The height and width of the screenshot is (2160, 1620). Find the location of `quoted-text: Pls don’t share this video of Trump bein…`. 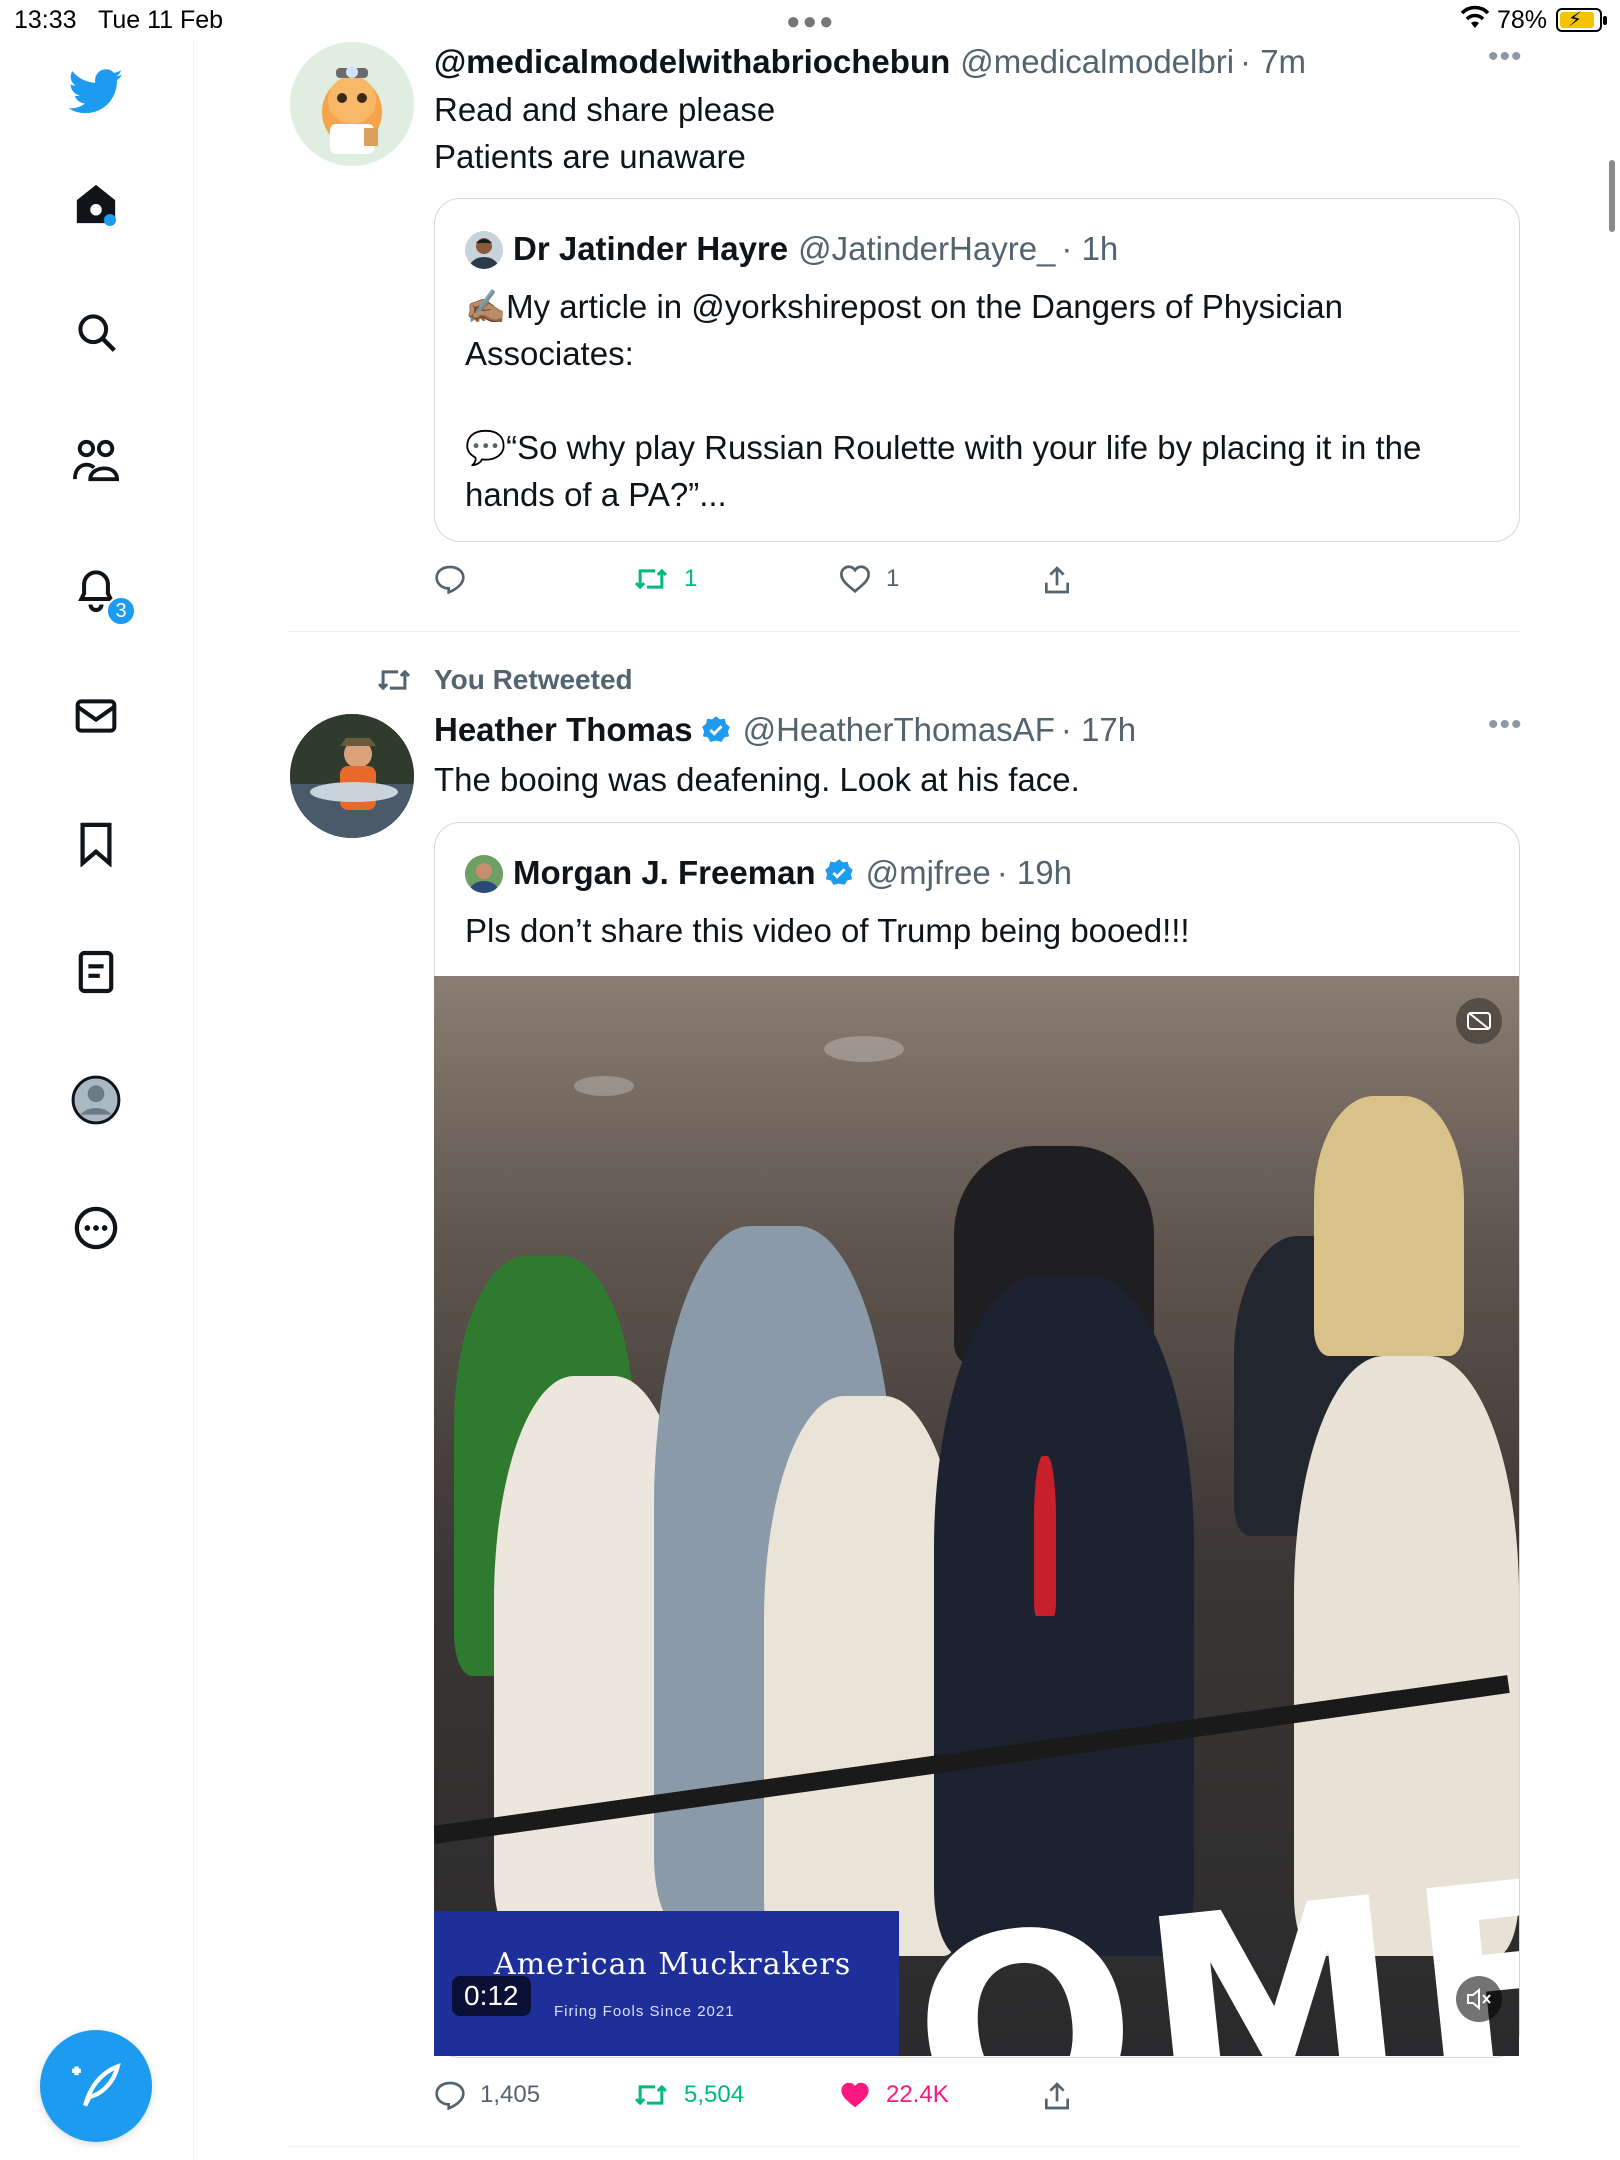

quoted-text: Pls don’t share this video of Trump bein… is located at coordinates (827, 930).